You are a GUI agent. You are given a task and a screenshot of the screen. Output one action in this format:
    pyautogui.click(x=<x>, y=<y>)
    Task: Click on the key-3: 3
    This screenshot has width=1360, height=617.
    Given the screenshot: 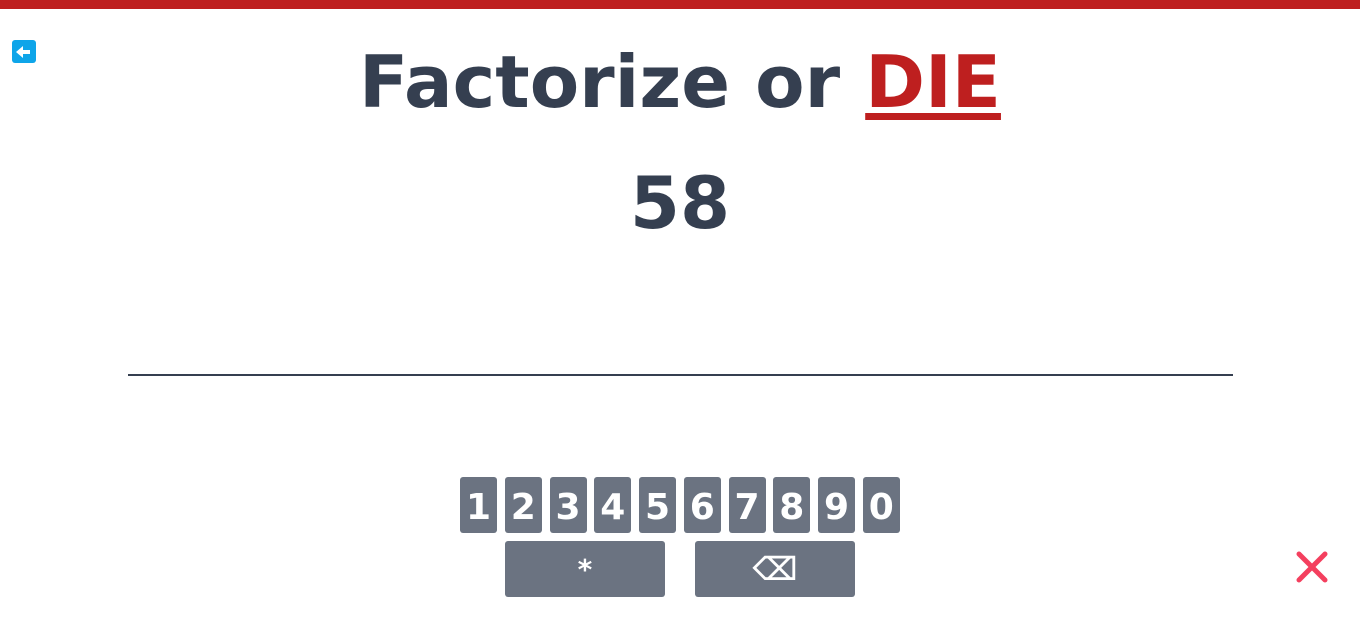 What is the action you would take?
    pyautogui.click(x=568, y=505)
    